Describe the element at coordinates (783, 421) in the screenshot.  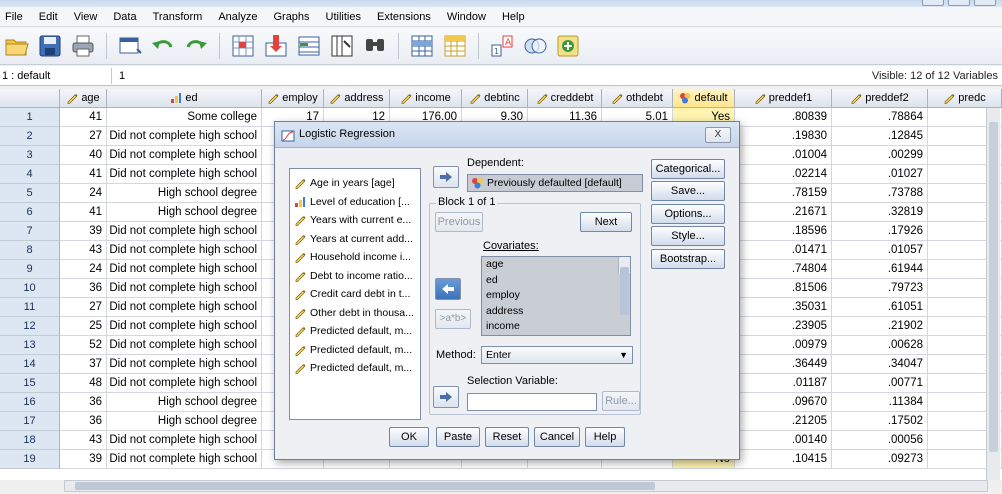
I see `table-cell-preddef1: .21205` at that location.